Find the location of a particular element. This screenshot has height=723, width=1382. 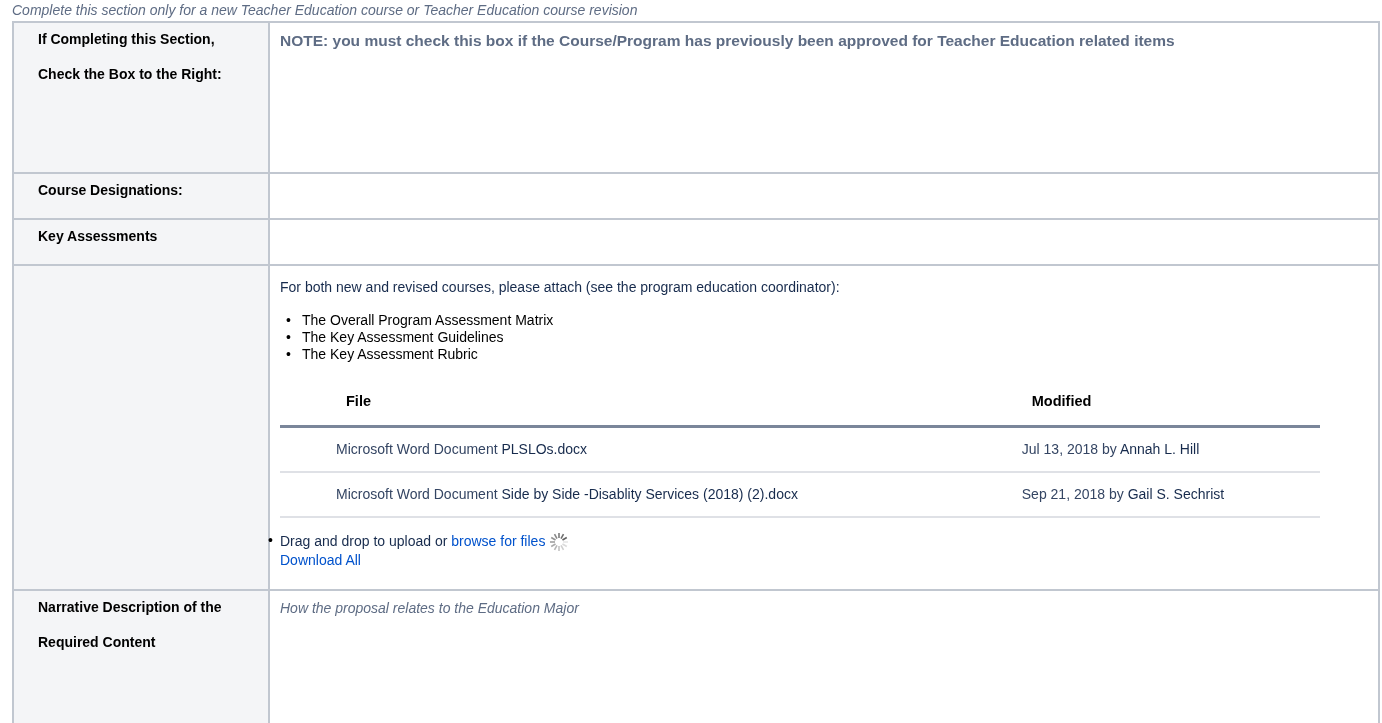

instruction-text: For both new and revised courses, please attach (see the program education coordinator): is located at coordinates (560, 287).